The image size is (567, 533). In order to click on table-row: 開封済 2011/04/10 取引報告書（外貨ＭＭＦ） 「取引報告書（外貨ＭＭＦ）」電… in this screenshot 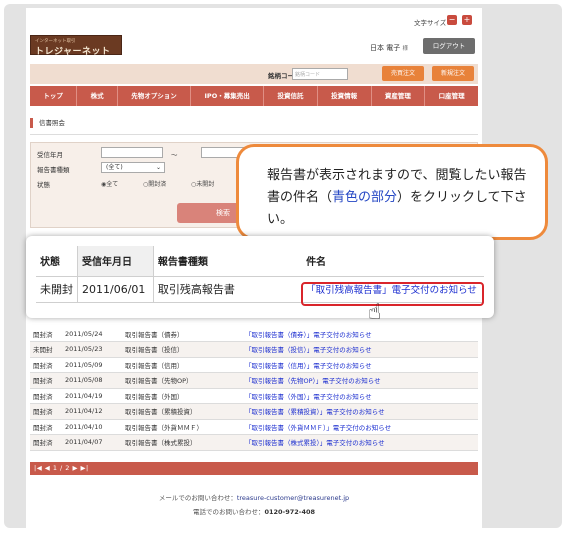, I will do `click(254, 427)`.